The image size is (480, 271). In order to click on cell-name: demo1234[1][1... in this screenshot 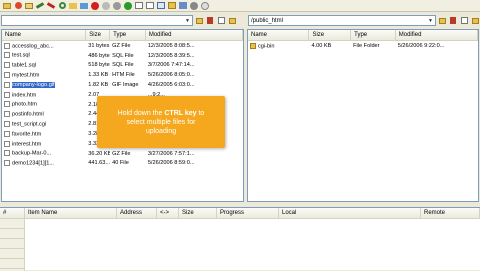, I will do `click(44, 163)`.